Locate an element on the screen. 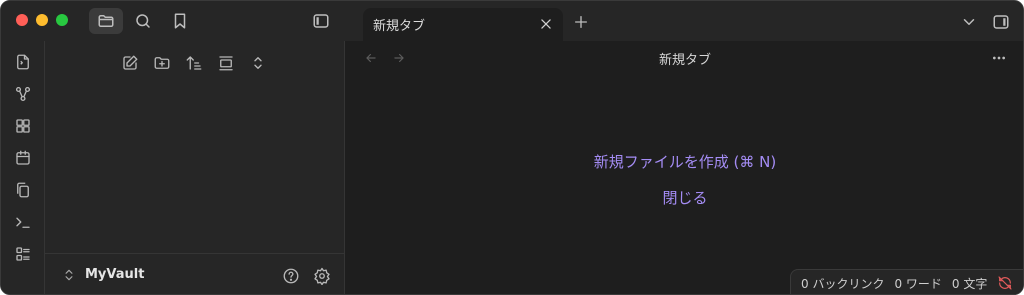 The image size is (1024, 295). search-icon is located at coordinates (143, 21).